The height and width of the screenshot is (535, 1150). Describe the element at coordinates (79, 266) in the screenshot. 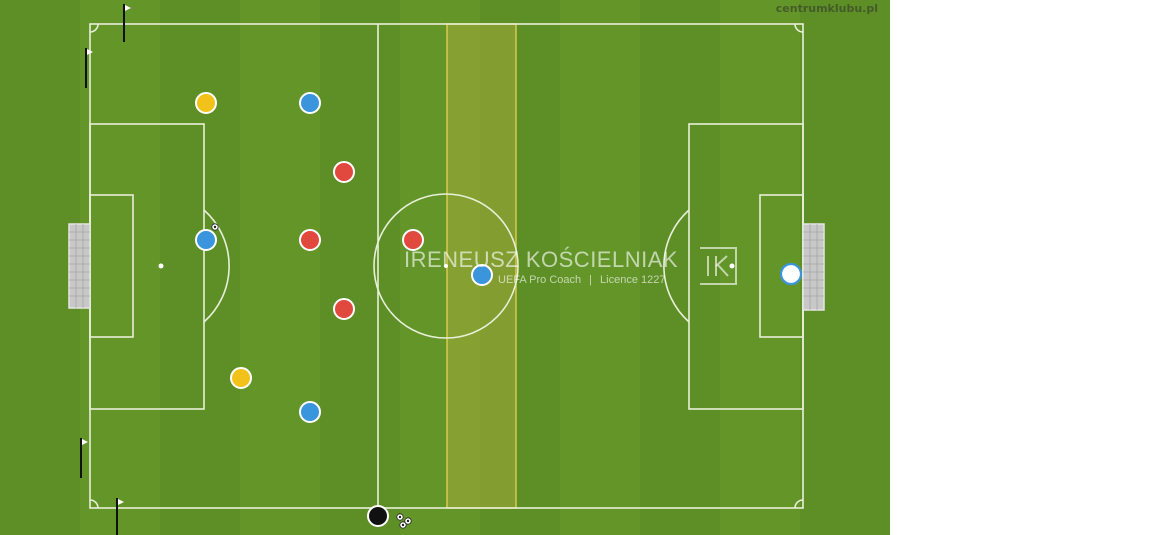

I see `left-goal` at that location.